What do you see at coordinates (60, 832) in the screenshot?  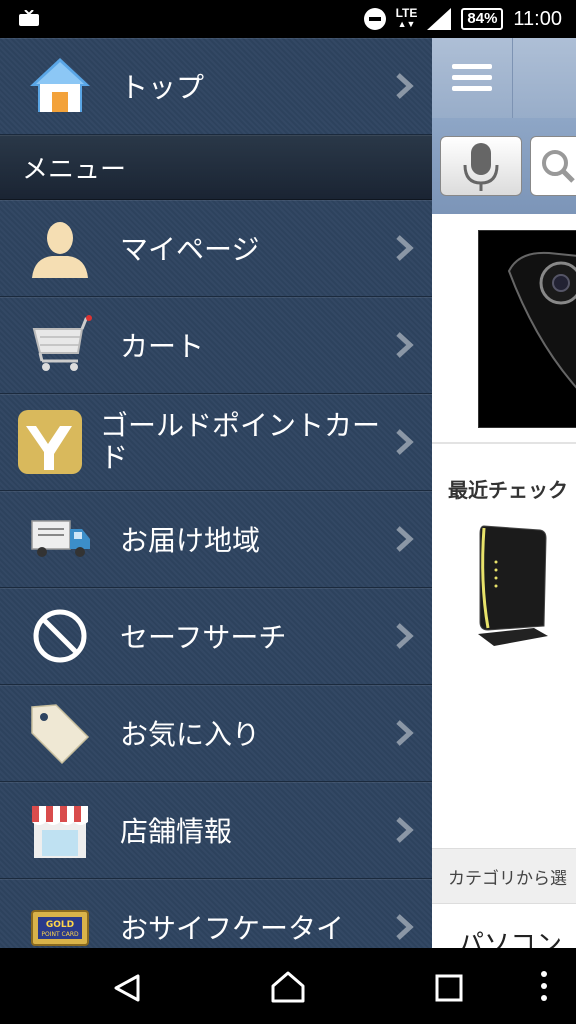 I see `store-icon` at bounding box center [60, 832].